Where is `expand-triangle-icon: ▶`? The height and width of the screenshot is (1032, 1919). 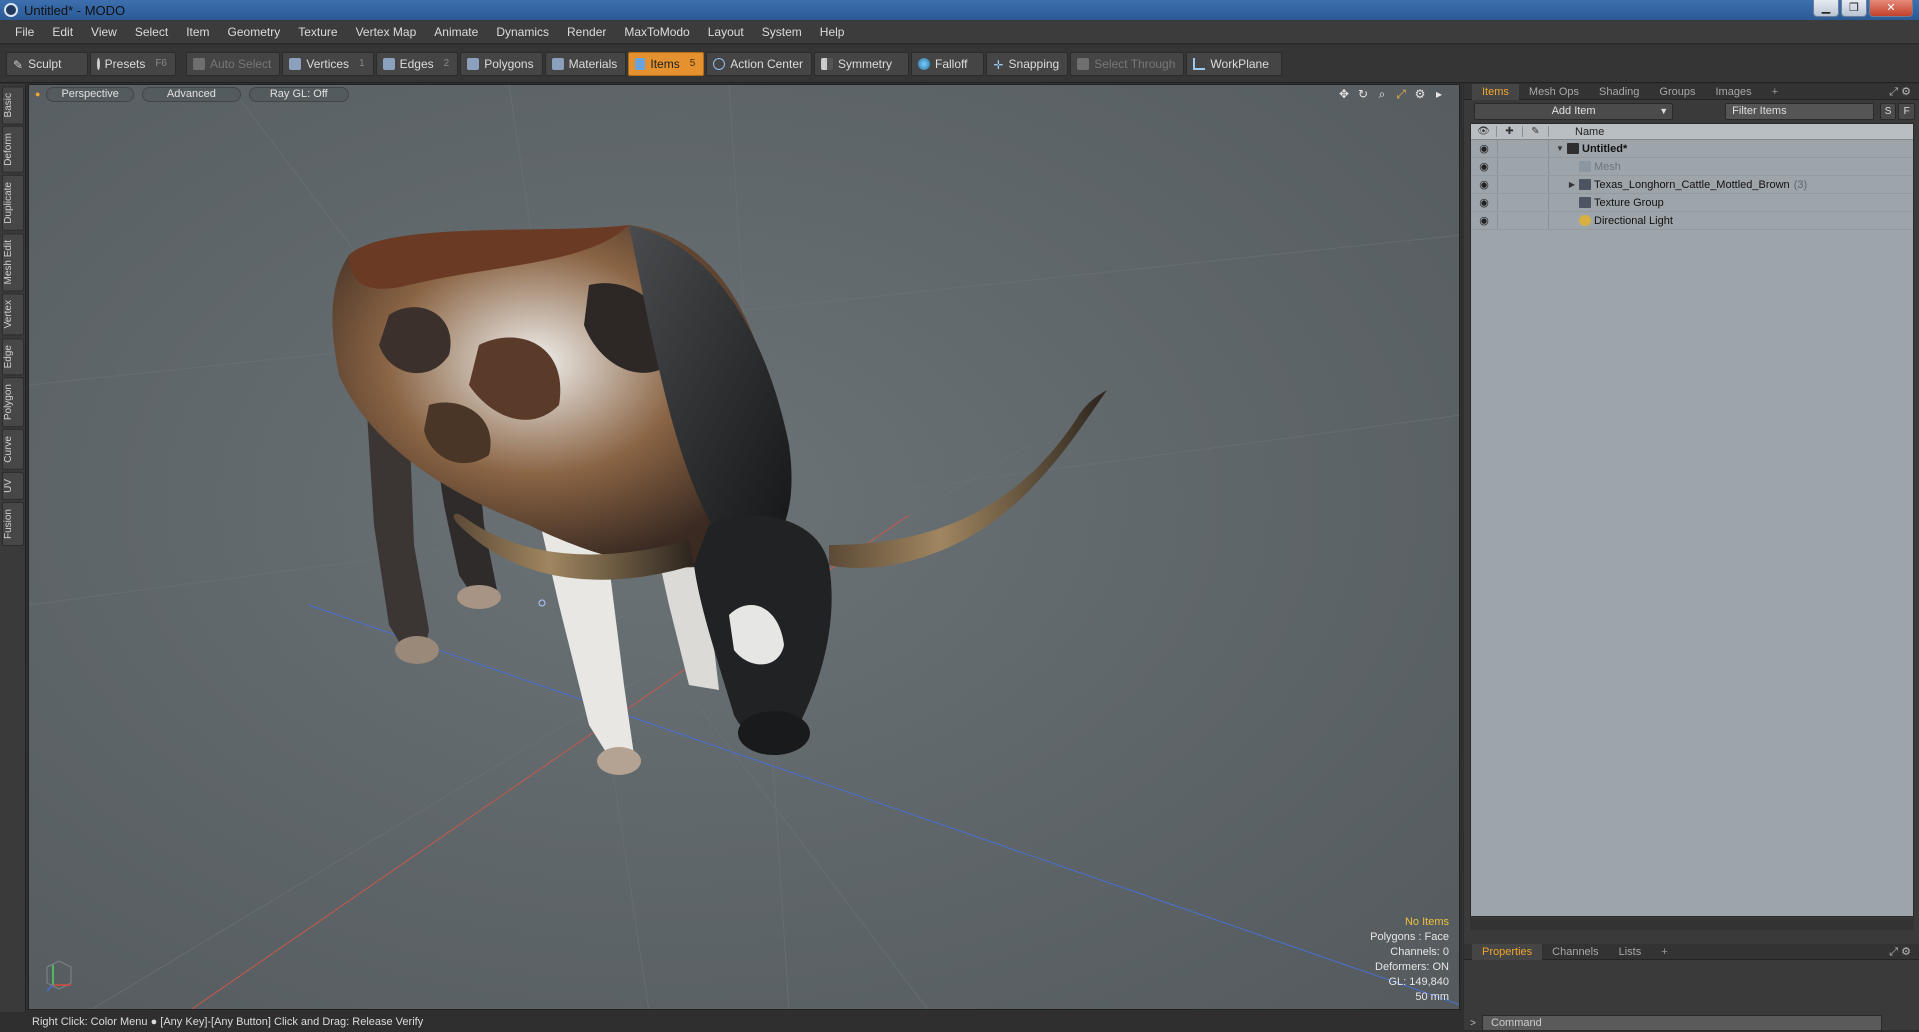 expand-triangle-icon: ▶ is located at coordinates (1572, 184).